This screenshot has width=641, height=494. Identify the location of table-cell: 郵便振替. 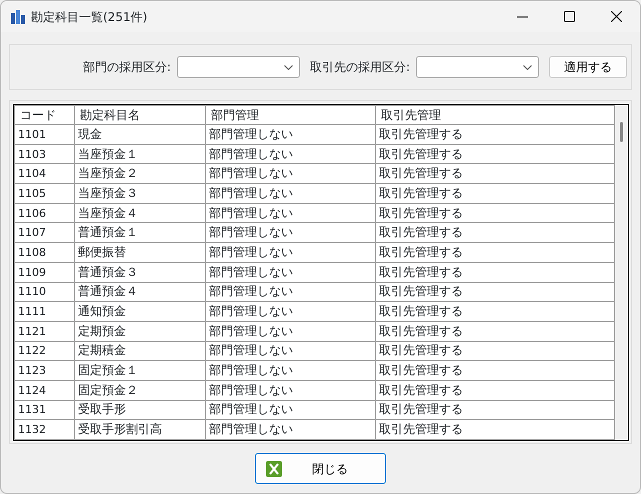
(140, 252).